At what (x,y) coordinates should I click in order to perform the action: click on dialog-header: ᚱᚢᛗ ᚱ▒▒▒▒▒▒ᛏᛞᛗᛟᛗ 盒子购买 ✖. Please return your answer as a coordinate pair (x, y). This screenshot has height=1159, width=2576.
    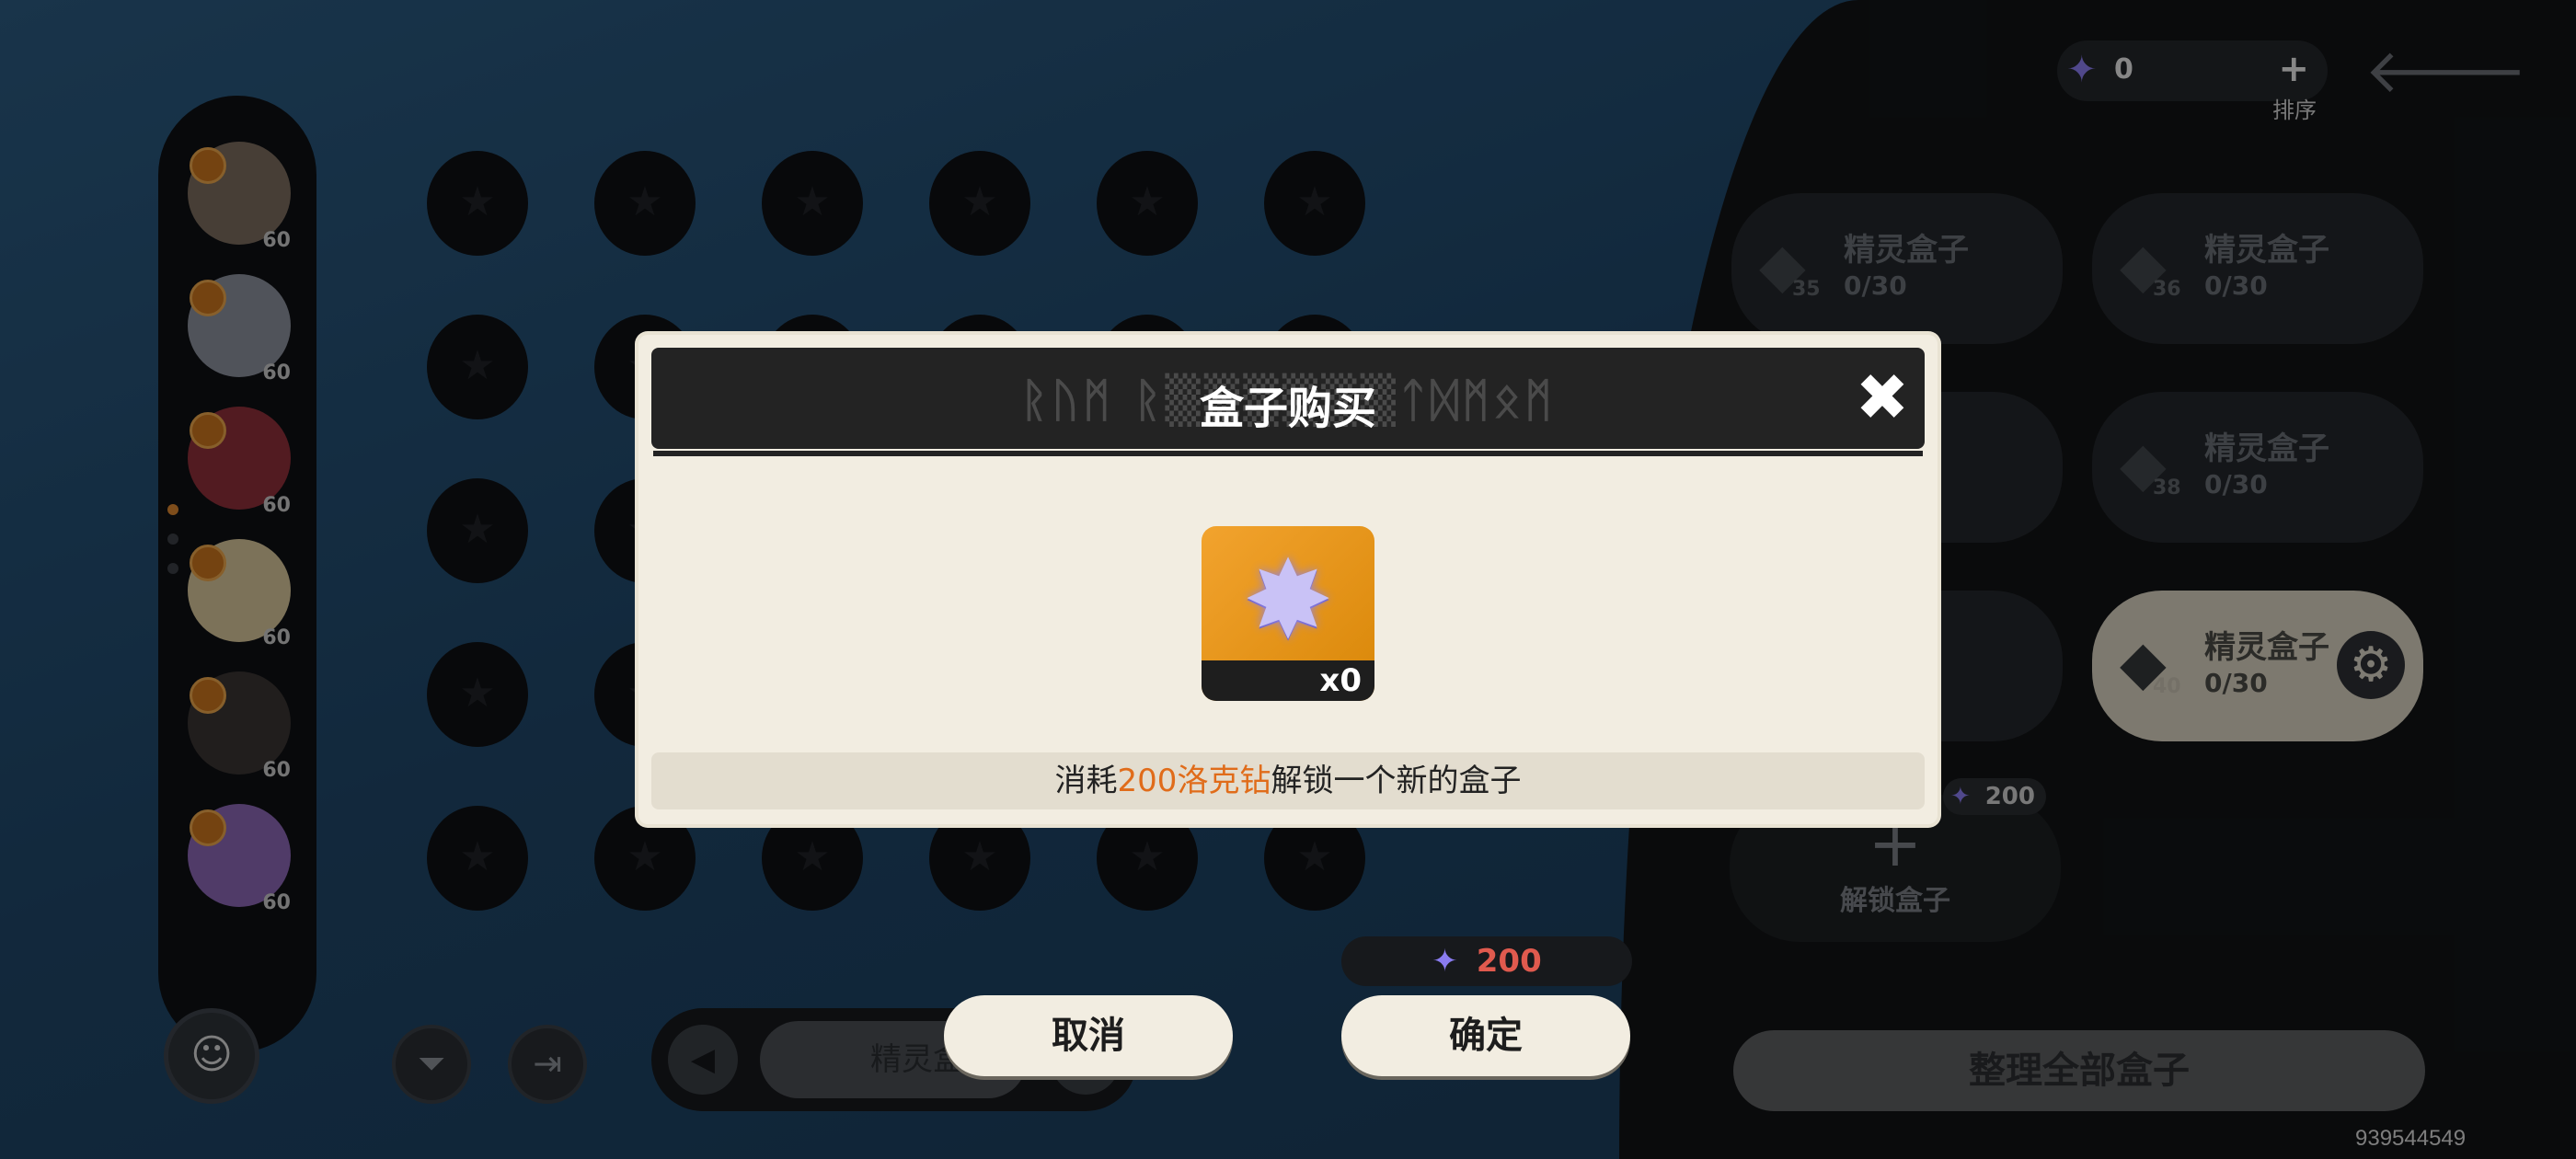
    Looking at the image, I should click on (1288, 398).